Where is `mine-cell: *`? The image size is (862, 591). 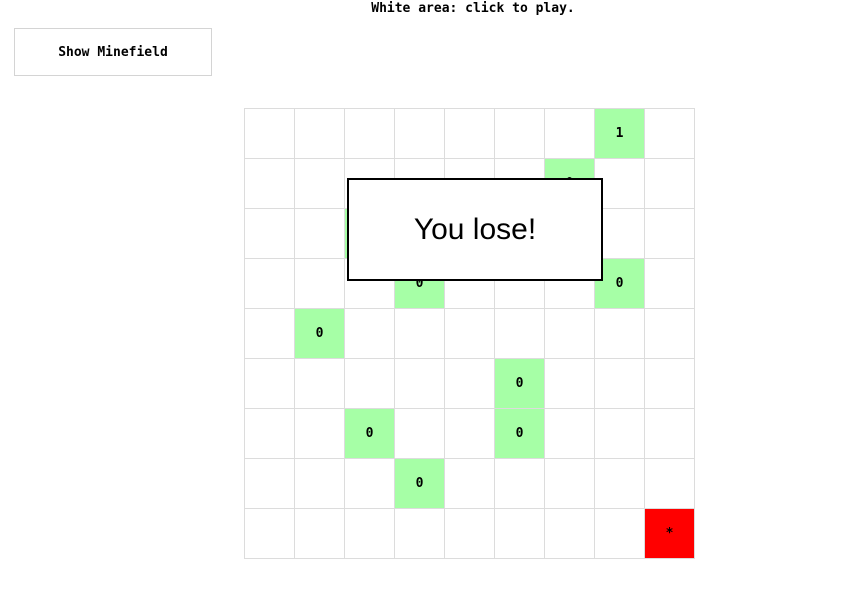
mine-cell: * is located at coordinates (670, 534).